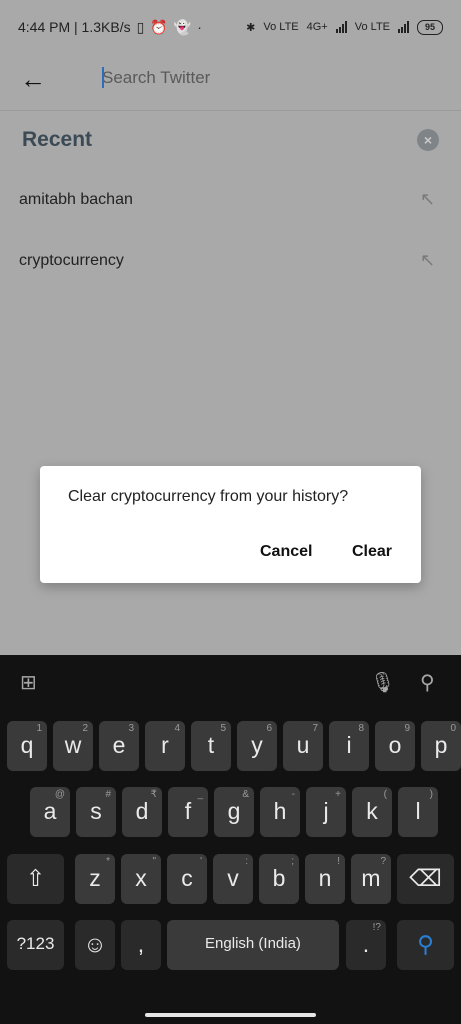 The width and height of the screenshot is (461, 1024). I want to click on key-c: c ', so click(187, 879).